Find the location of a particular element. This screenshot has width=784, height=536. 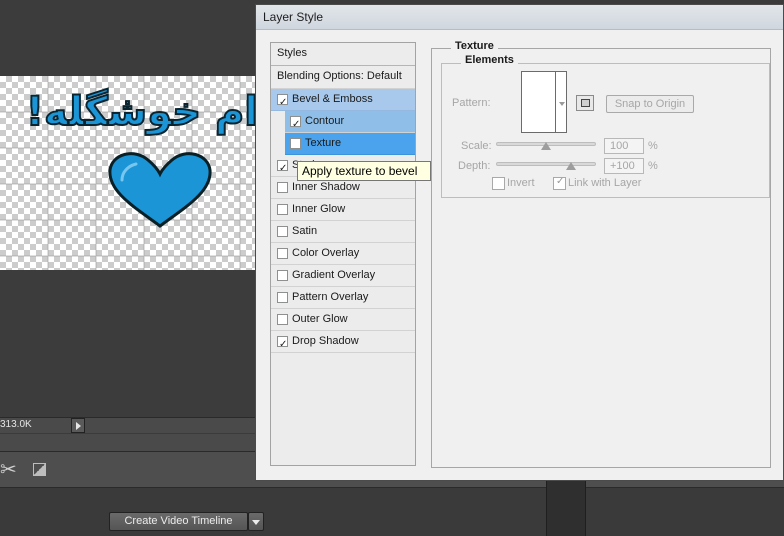

style-item-label: Contour is located at coordinates (325, 121).